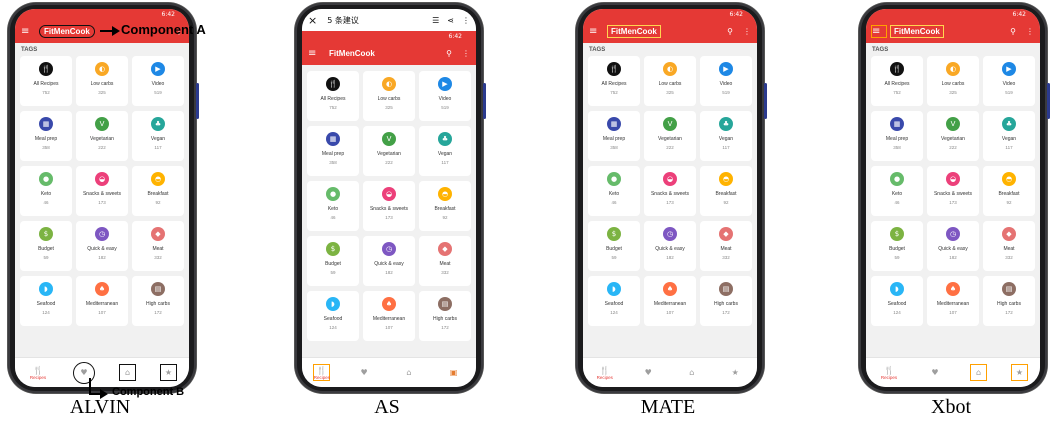  What do you see at coordinates (454, 373) in the screenshot?
I see `nav-star: ▣` at bounding box center [454, 373].